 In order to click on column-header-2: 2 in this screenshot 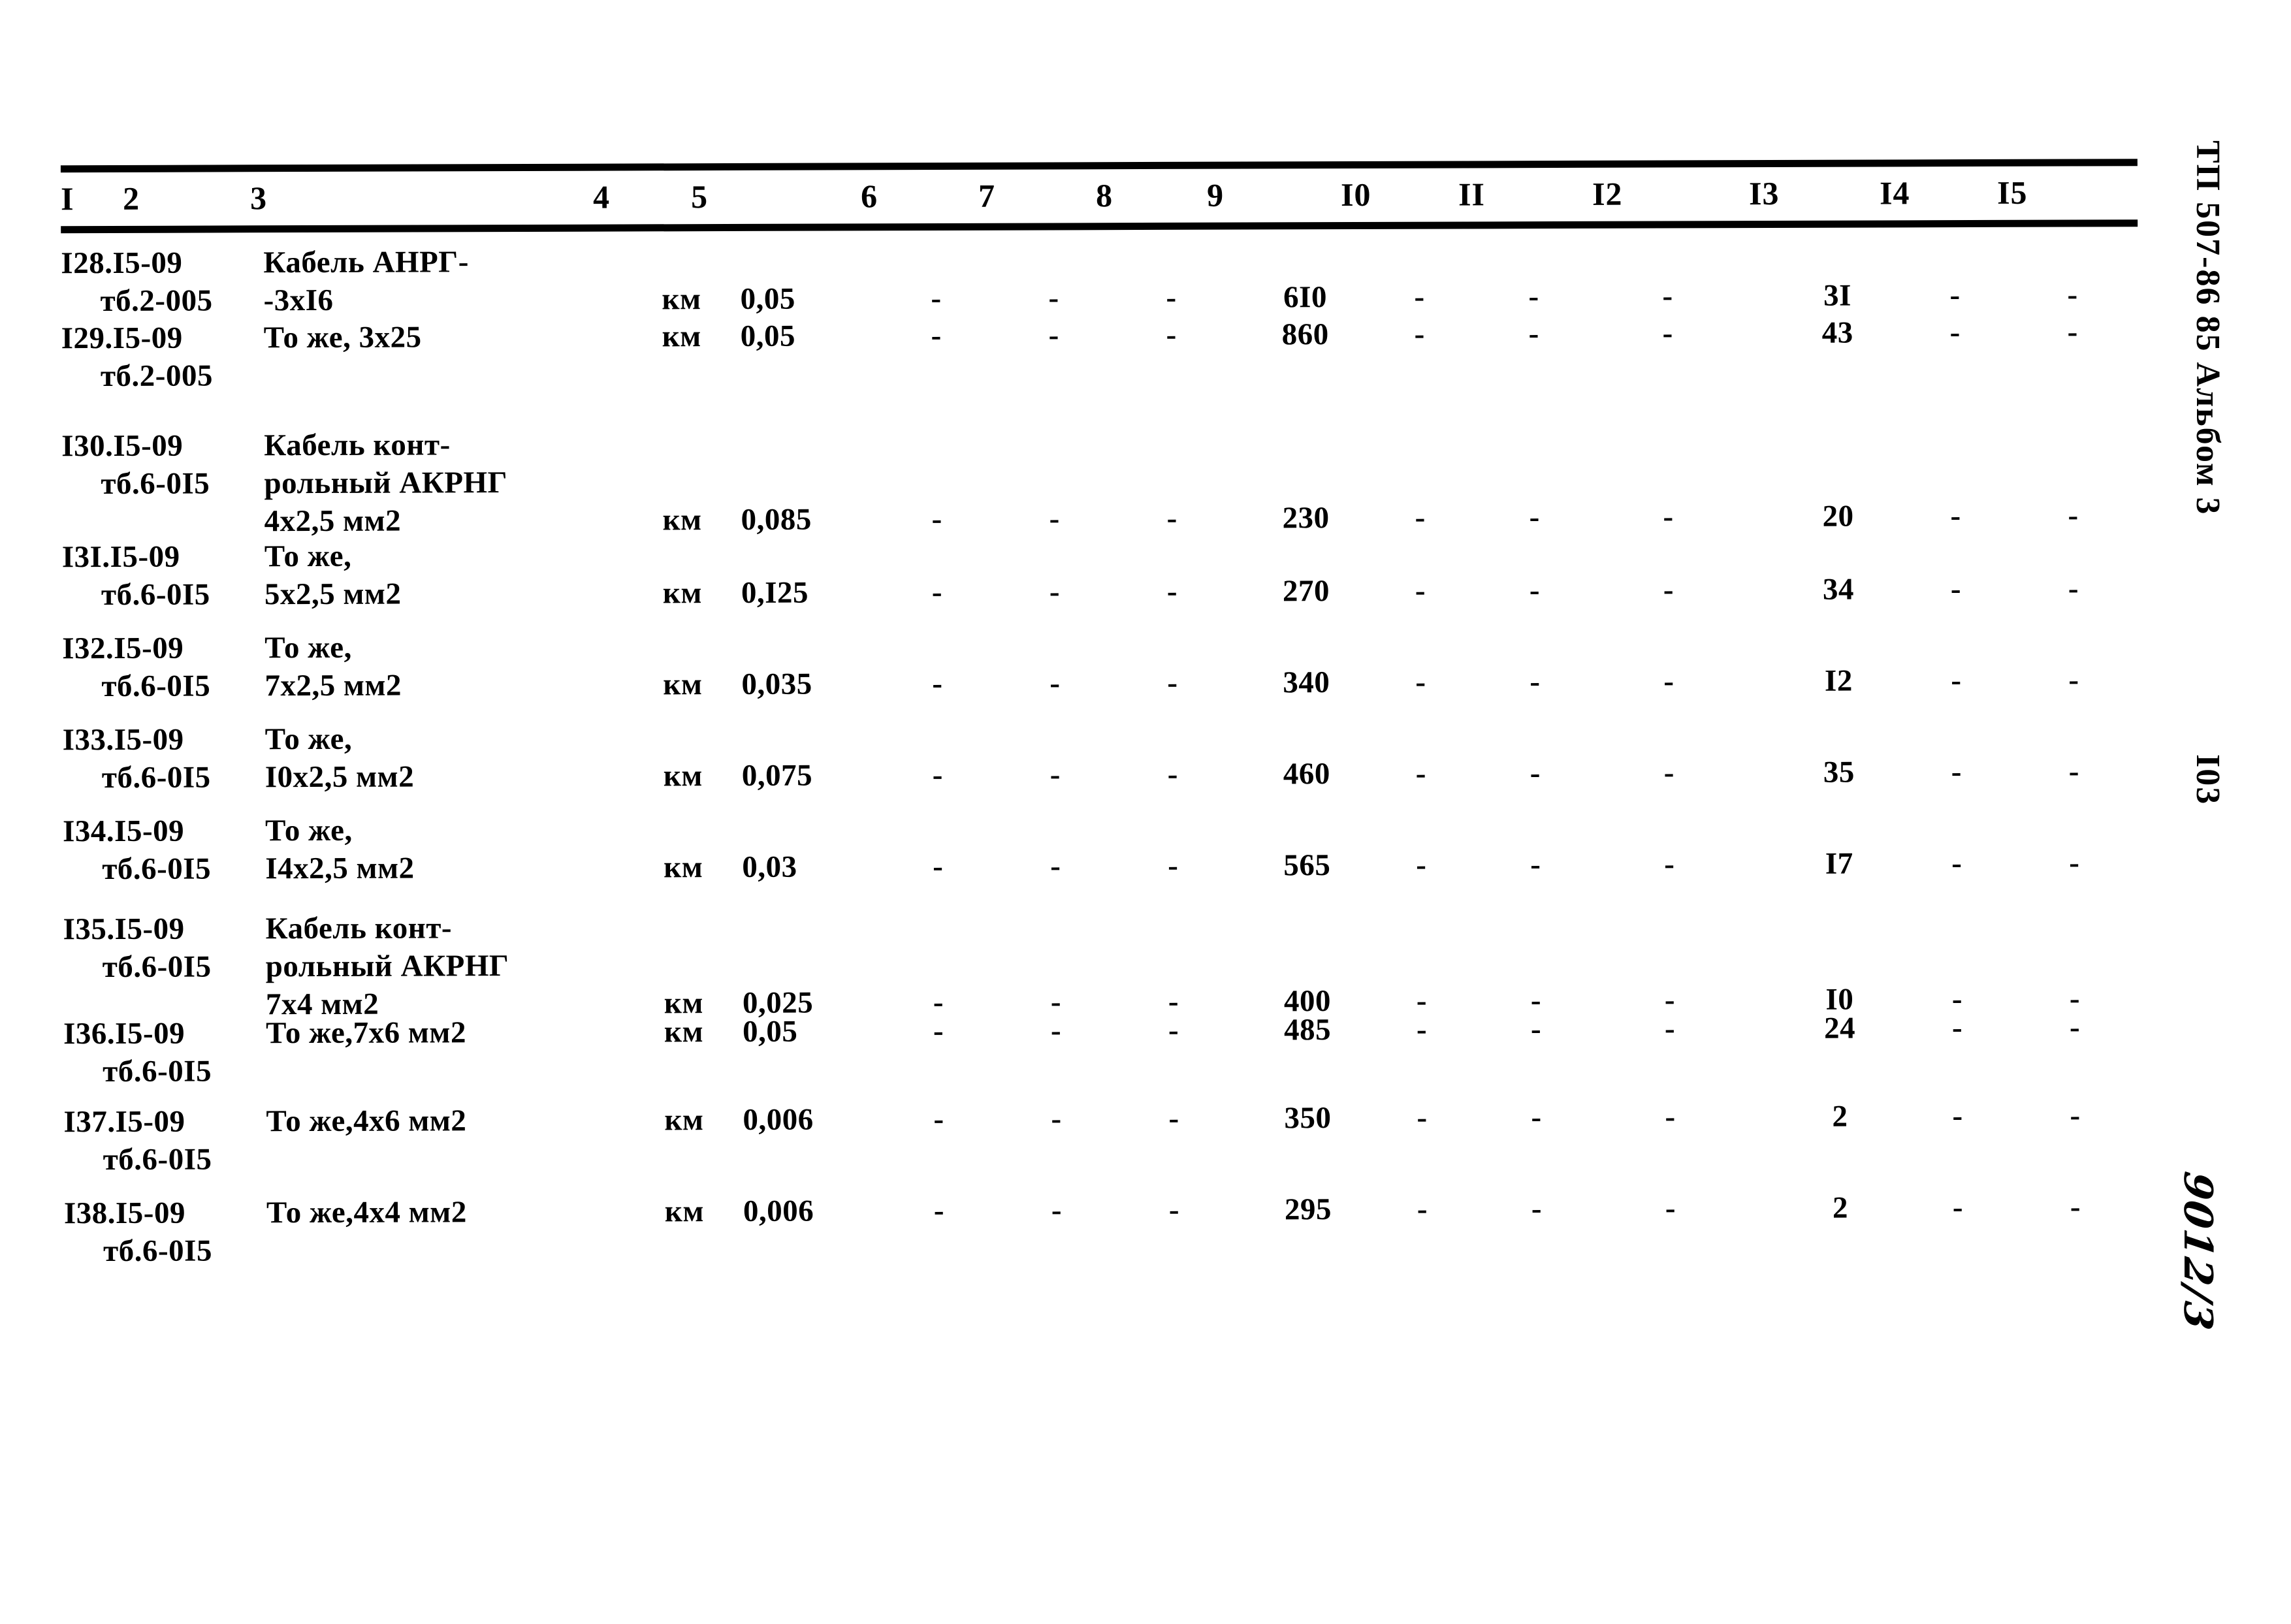, I will do `click(131, 198)`.